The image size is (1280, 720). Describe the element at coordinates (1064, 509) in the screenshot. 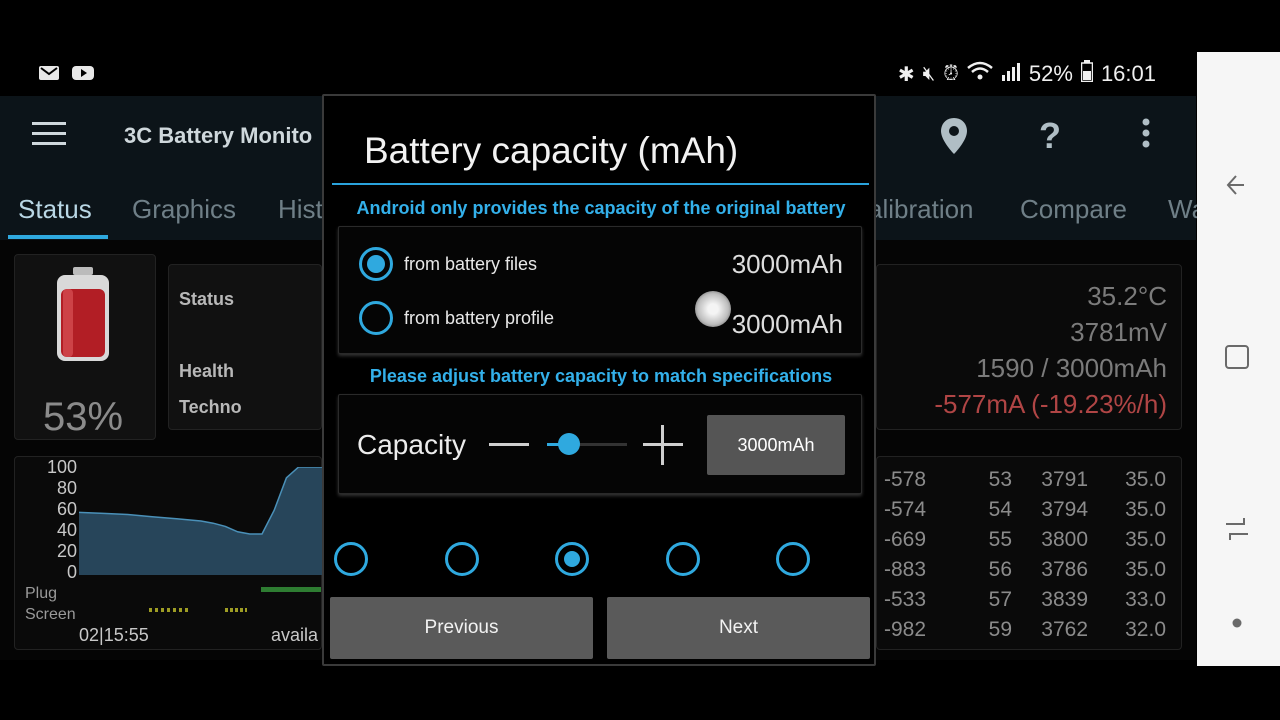

I see `table-cell: 3794` at that location.